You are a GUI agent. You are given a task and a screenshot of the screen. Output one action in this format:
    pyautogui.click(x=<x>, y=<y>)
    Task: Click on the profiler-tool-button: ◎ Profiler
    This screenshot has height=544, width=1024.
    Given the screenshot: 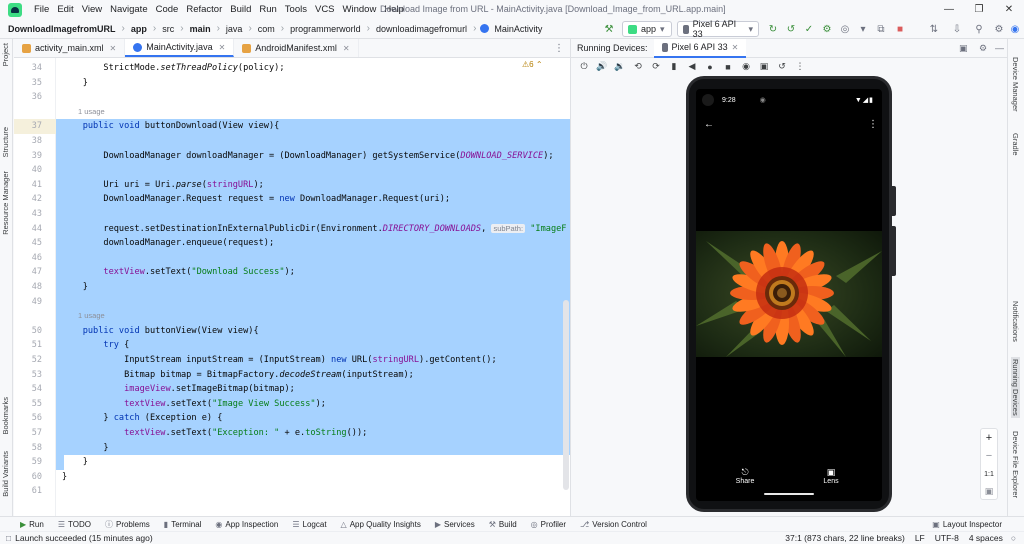 What is the action you would take?
    pyautogui.click(x=548, y=524)
    